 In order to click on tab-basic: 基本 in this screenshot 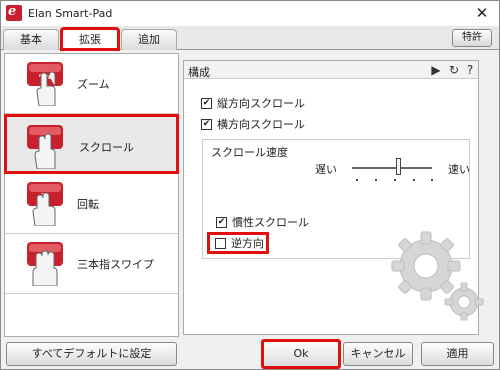, I will do `click(31, 39)`.